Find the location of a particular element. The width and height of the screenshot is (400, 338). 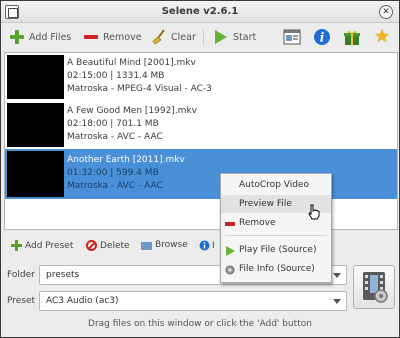

file-duration-size: 02:18:00 | 701.1 MB is located at coordinates (113, 124).